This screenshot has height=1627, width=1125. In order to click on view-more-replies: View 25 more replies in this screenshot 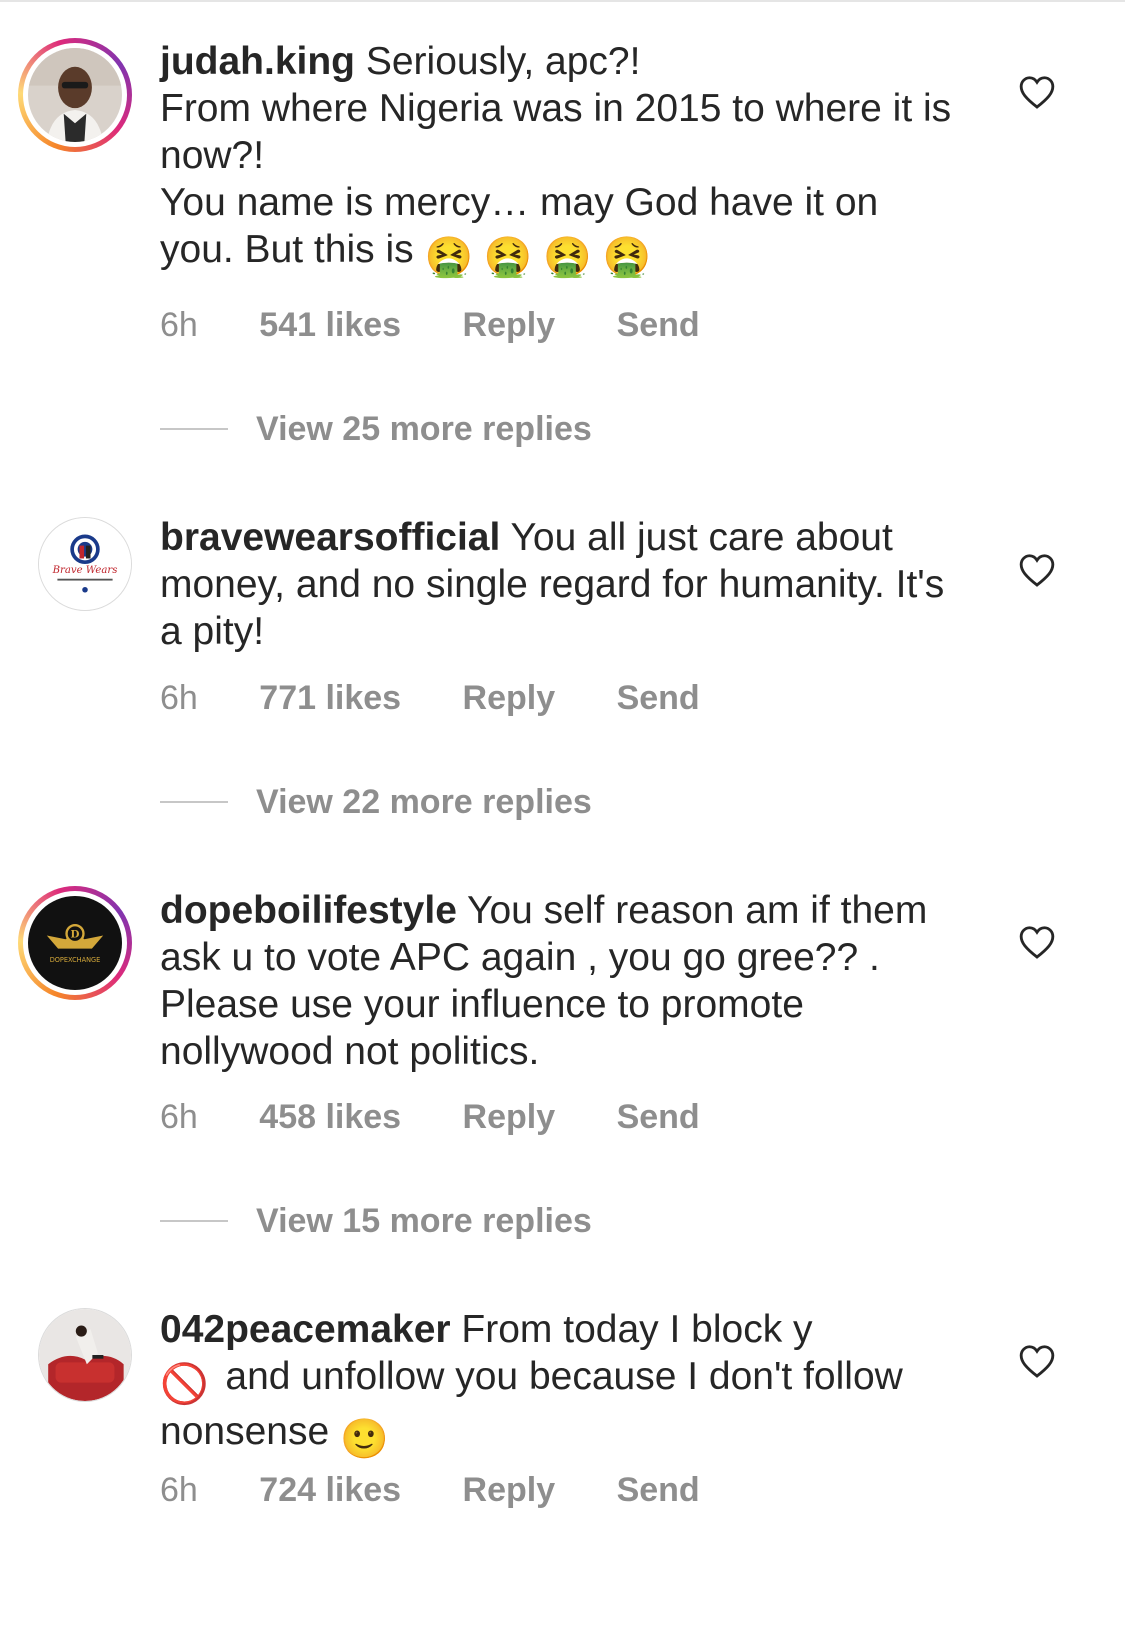, I will do `click(376, 429)`.